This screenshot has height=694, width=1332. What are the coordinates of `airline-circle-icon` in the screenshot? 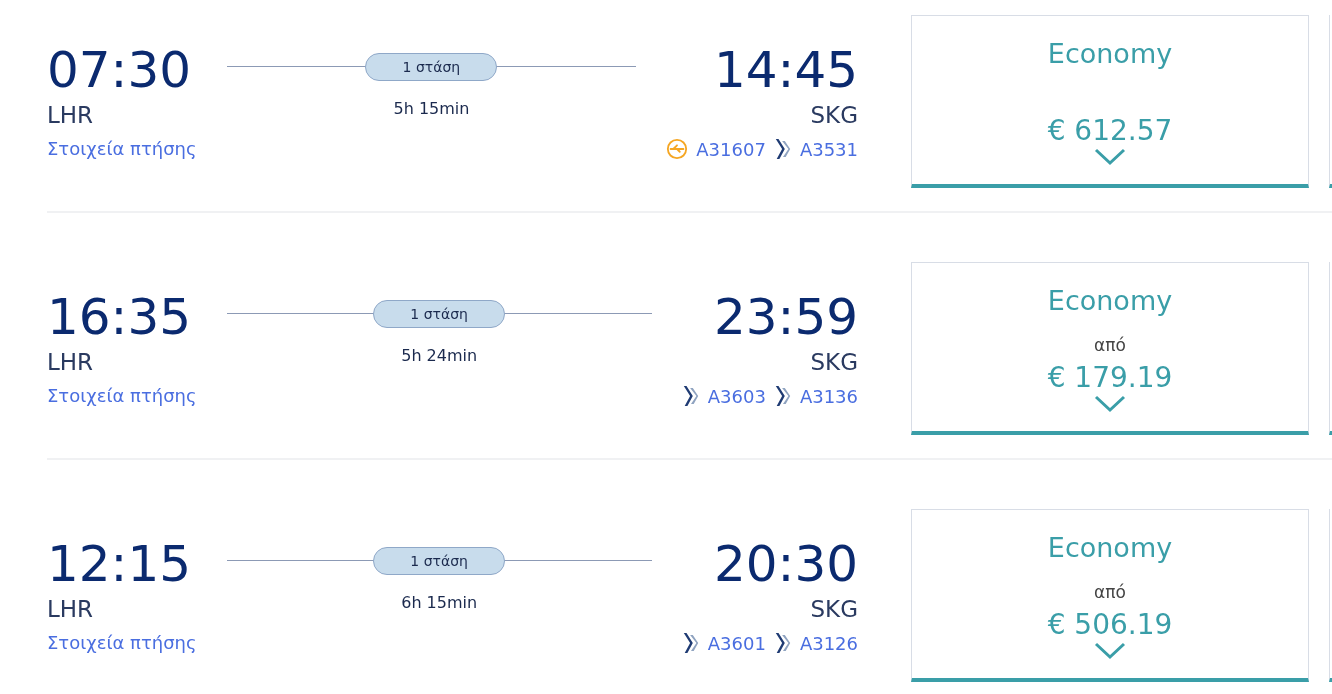 It's located at (677, 149).